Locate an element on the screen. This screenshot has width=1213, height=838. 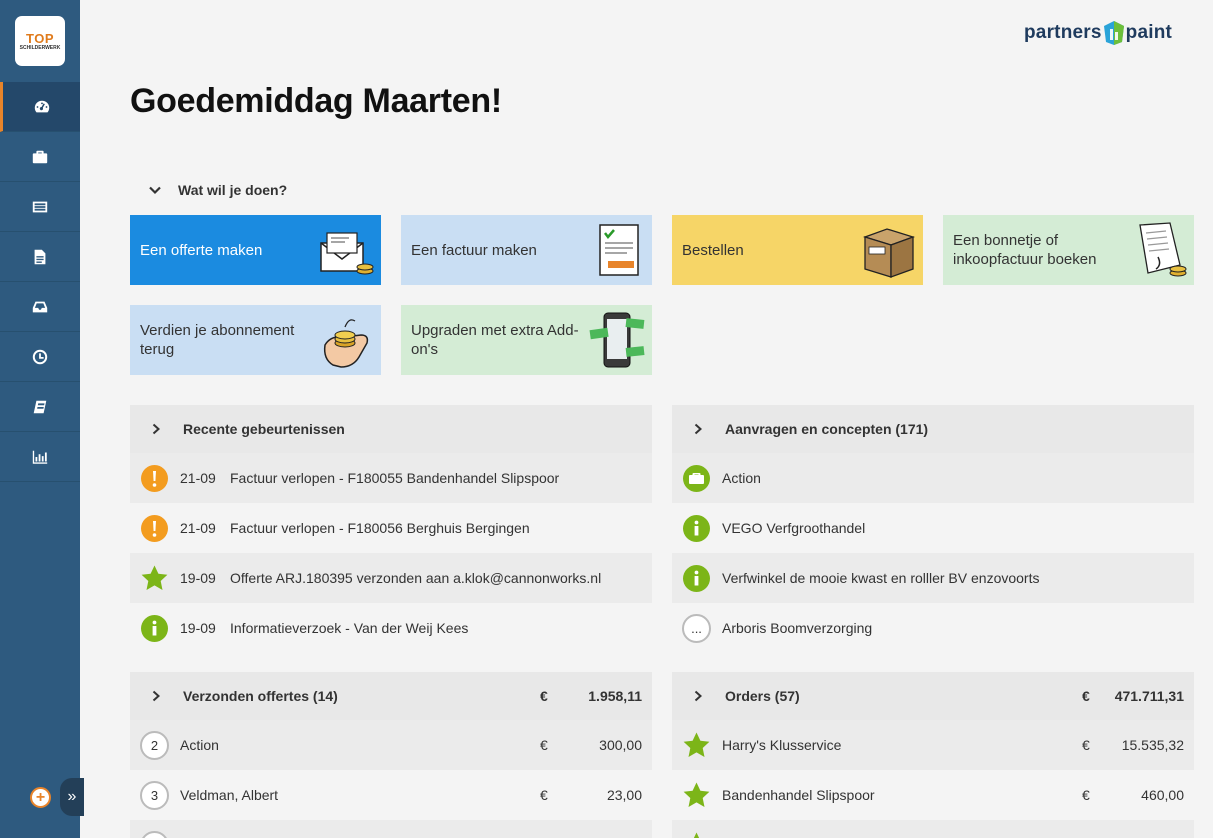
nav-list is located at coordinates (40, 207).